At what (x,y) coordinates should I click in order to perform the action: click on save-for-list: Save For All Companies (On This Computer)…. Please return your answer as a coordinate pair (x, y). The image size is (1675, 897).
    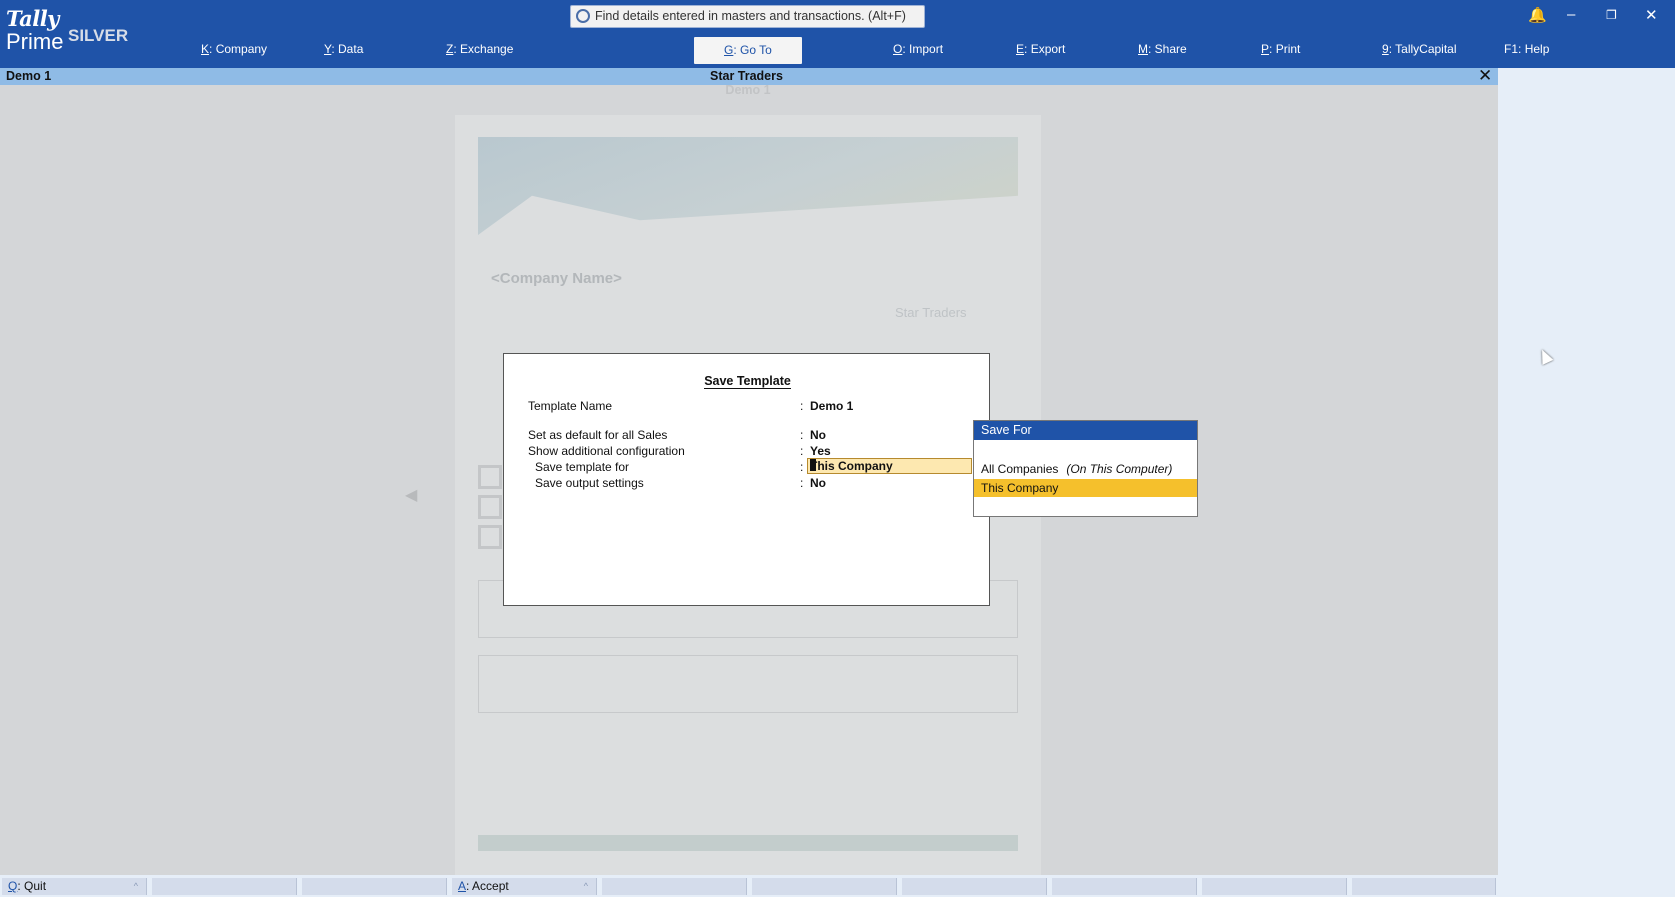
    Looking at the image, I should click on (1085, 468).